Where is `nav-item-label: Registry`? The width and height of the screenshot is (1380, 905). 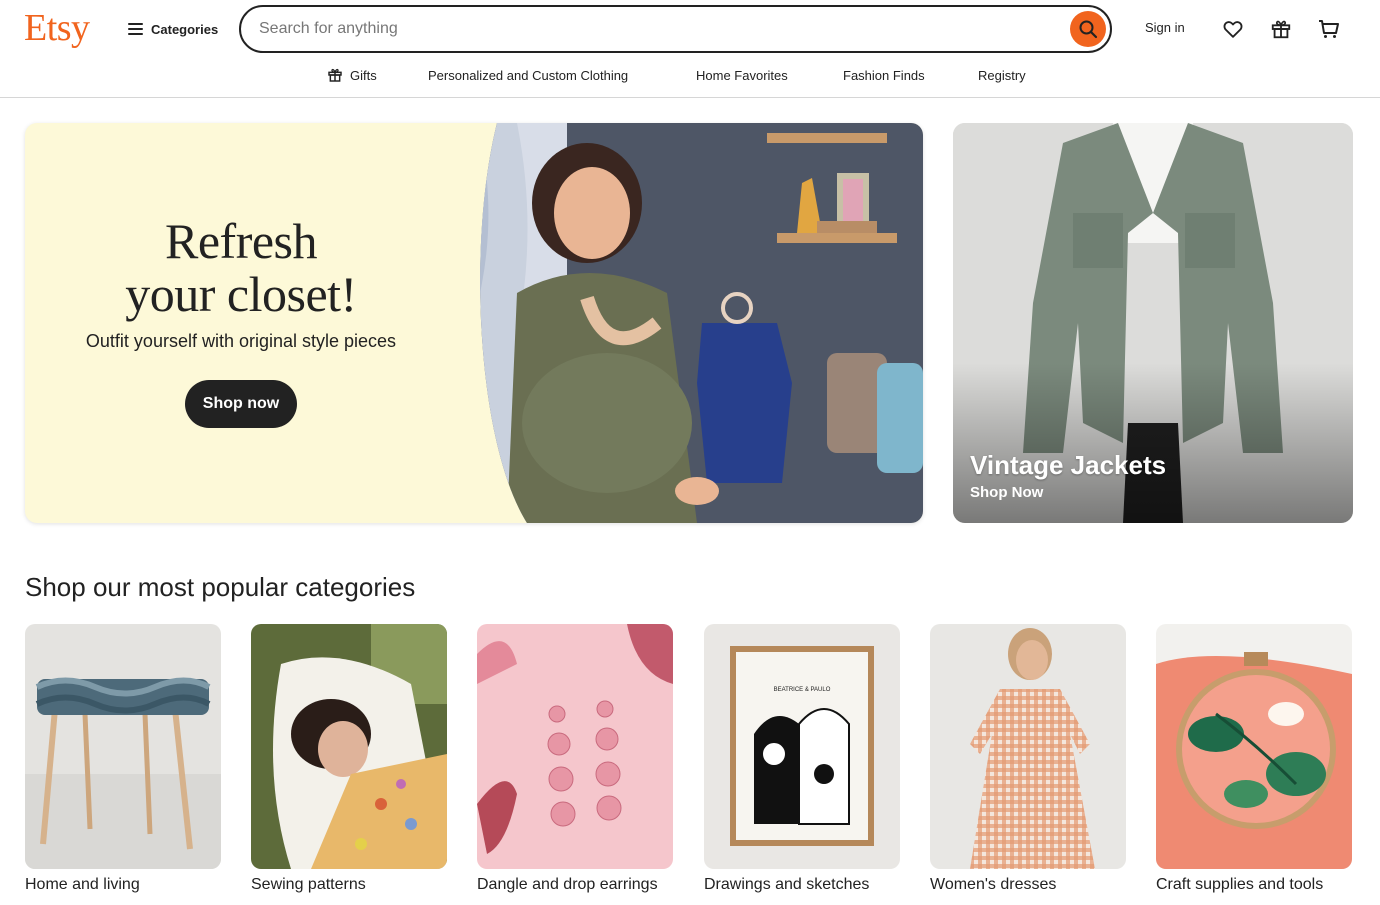
nav-item-label: Registry is located at coordinates (1002, 75).